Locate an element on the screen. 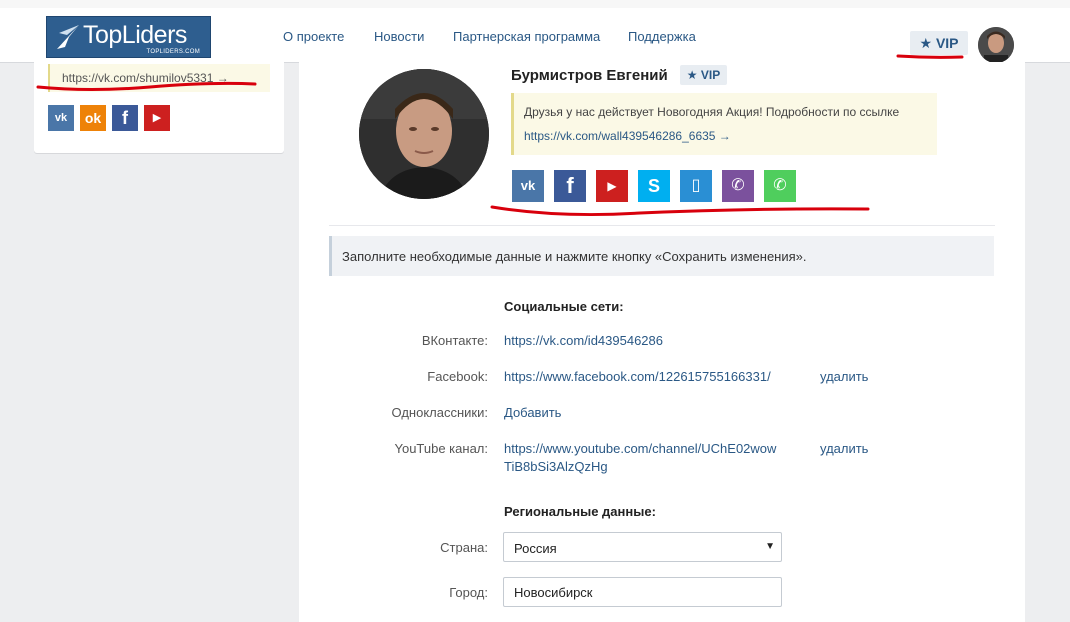 The height and width of the screenshot is (622, 1070). logo-arrow-icon is located at coordinates (68, 37).